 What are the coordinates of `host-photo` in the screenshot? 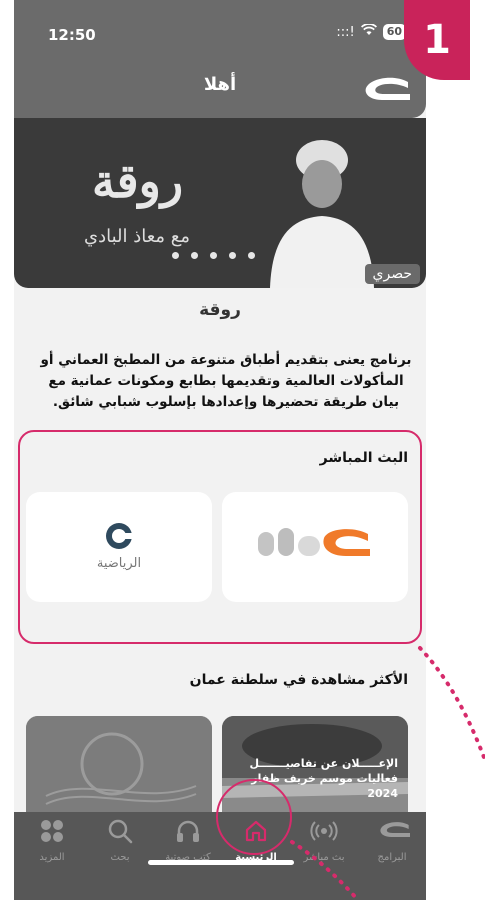 It's located at (322, 214).